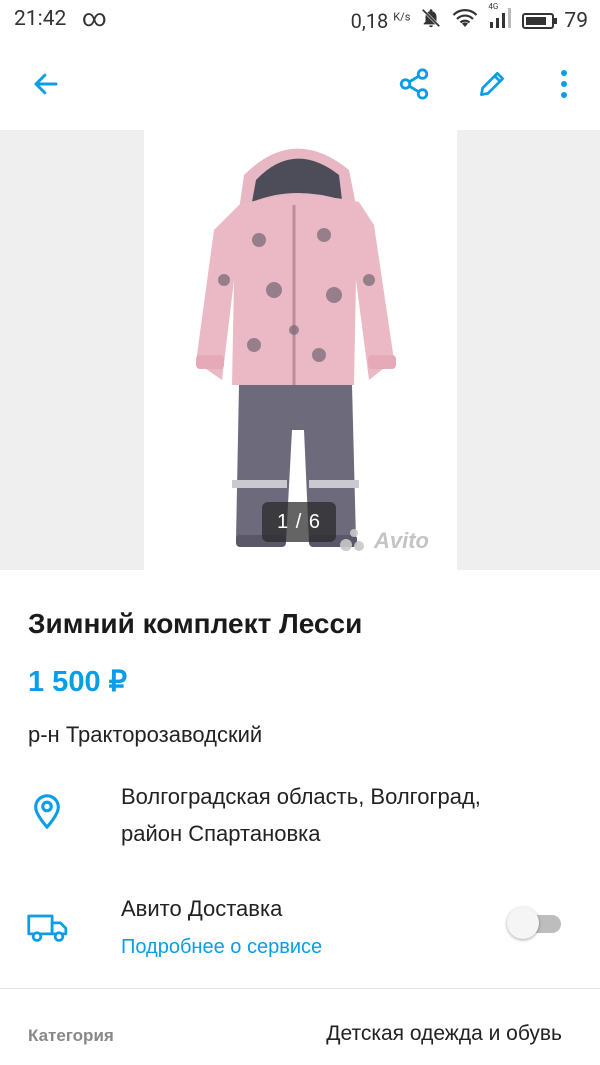  Describe the element at coordinates (444, 1033) in the screenshot. I see `category-value: Детская одежда и обувь` at that location.